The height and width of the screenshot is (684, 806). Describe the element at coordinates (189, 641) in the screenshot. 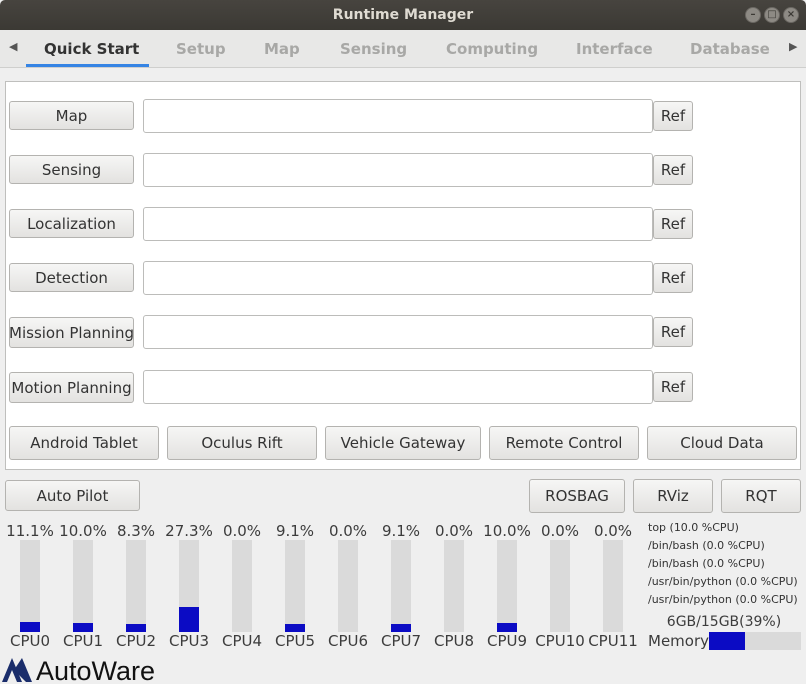

I see `cpu-label: CPU3` at that location.